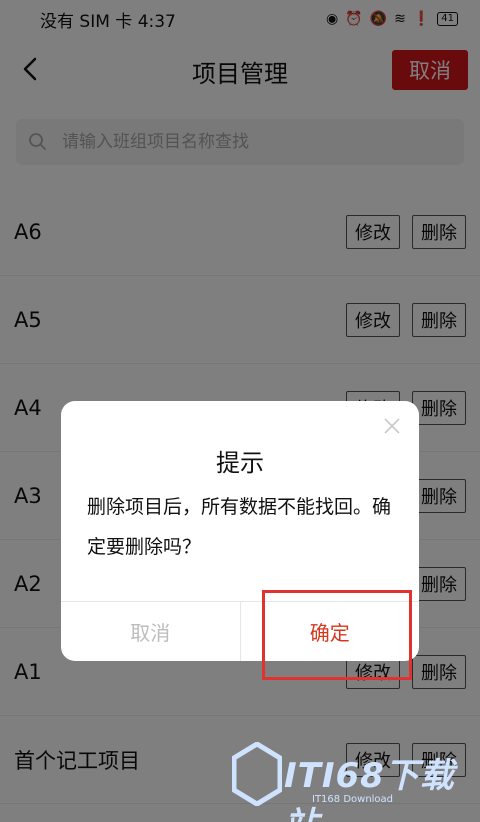 The image size is (480, 822). What do you see at coordinates (369, 789) in the screenshot?
I see `watermark-text: ITI68下载站` at bounding box center [369, 789].